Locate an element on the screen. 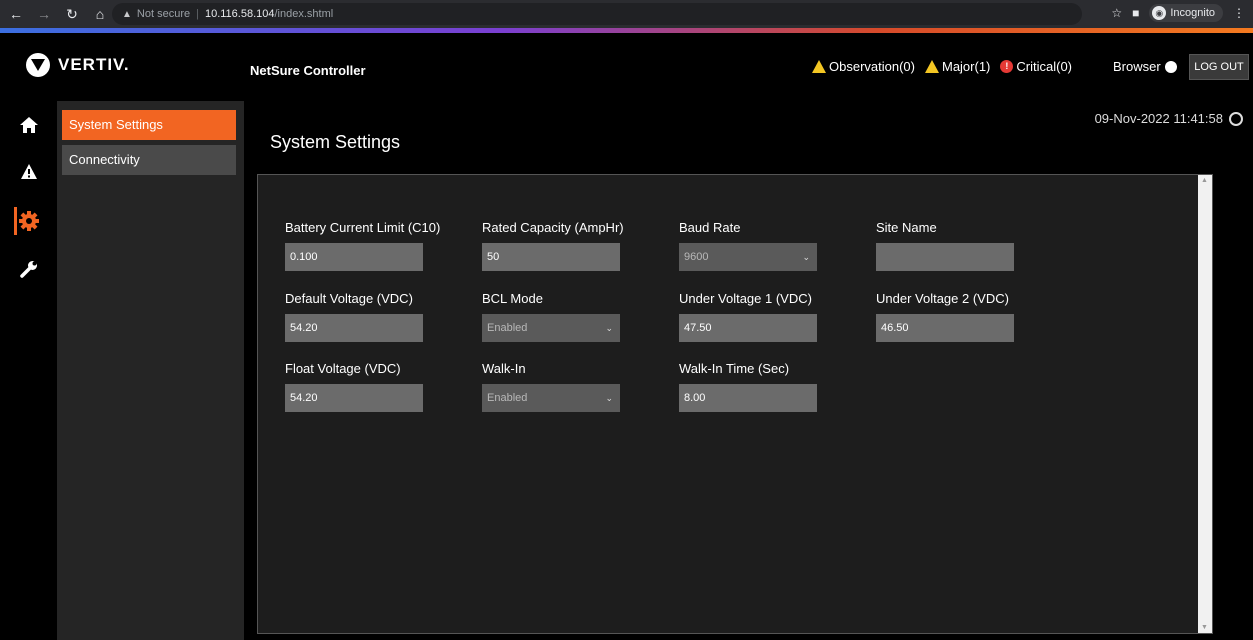 The width and height of the screenshot is (1253, 640). walk-in-time-input: 8.00 is located at coordinates (748, 398).